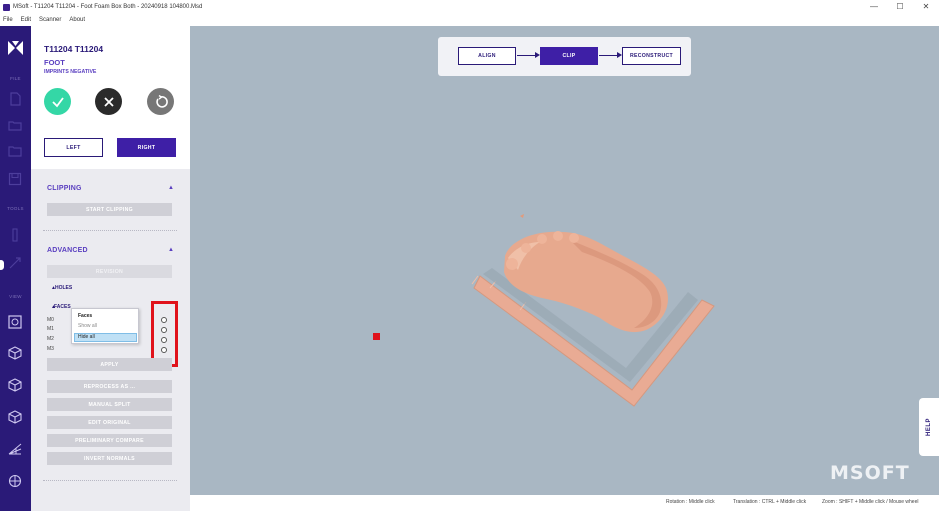 Image resolution: width=939 pixels, height=511 pixels. I want to click on left-side-button: LEFT, so click(73, 147).